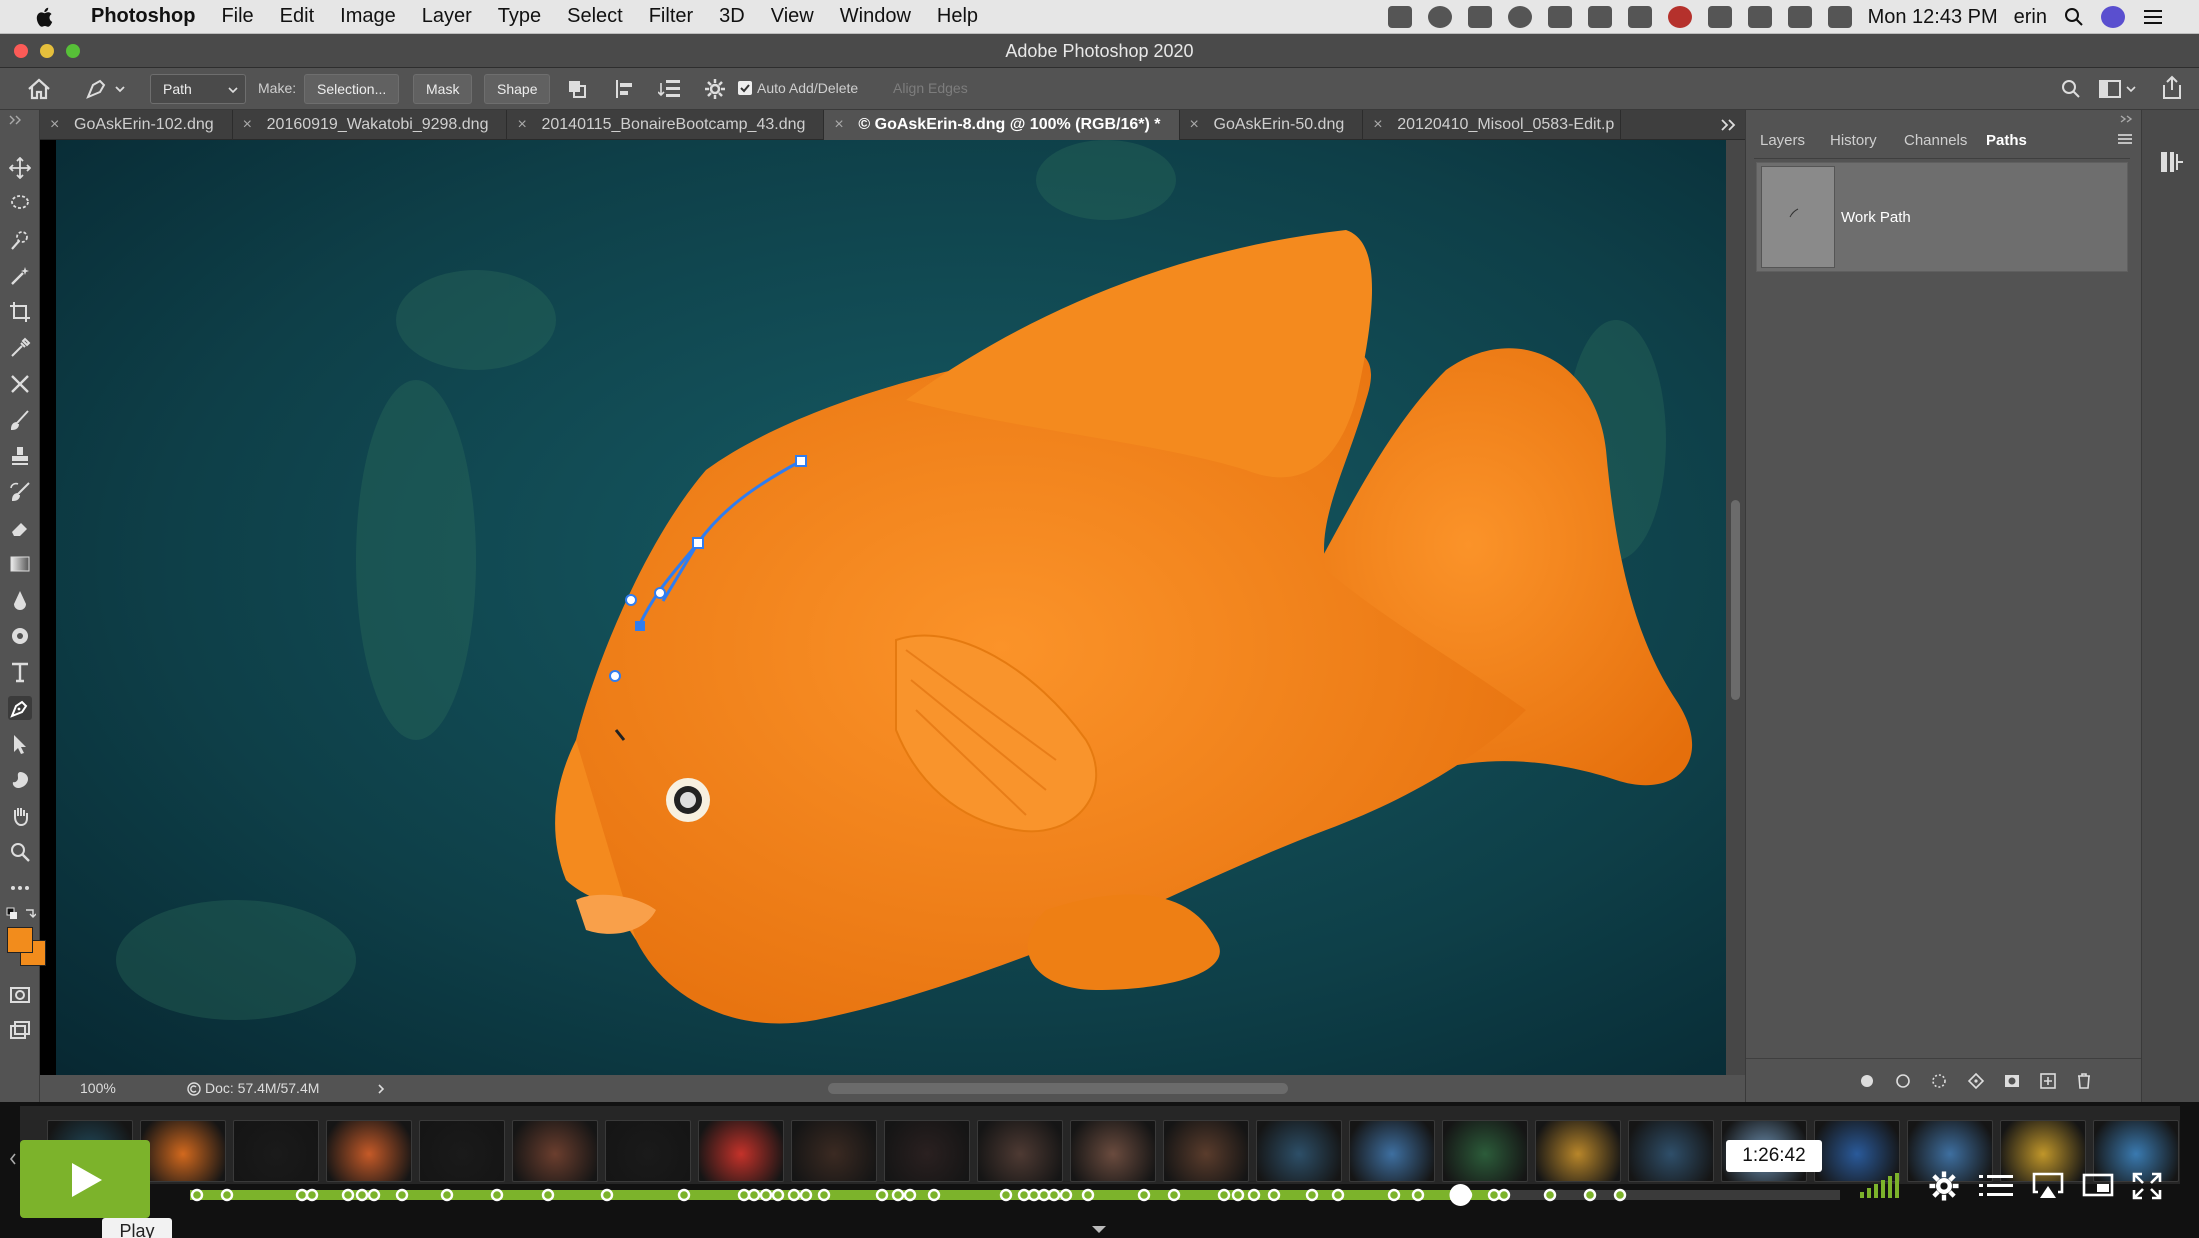  Describe the element at coordinates (20, 276) in the screenshot. I see `magic-wand-tool-icon` at that location.